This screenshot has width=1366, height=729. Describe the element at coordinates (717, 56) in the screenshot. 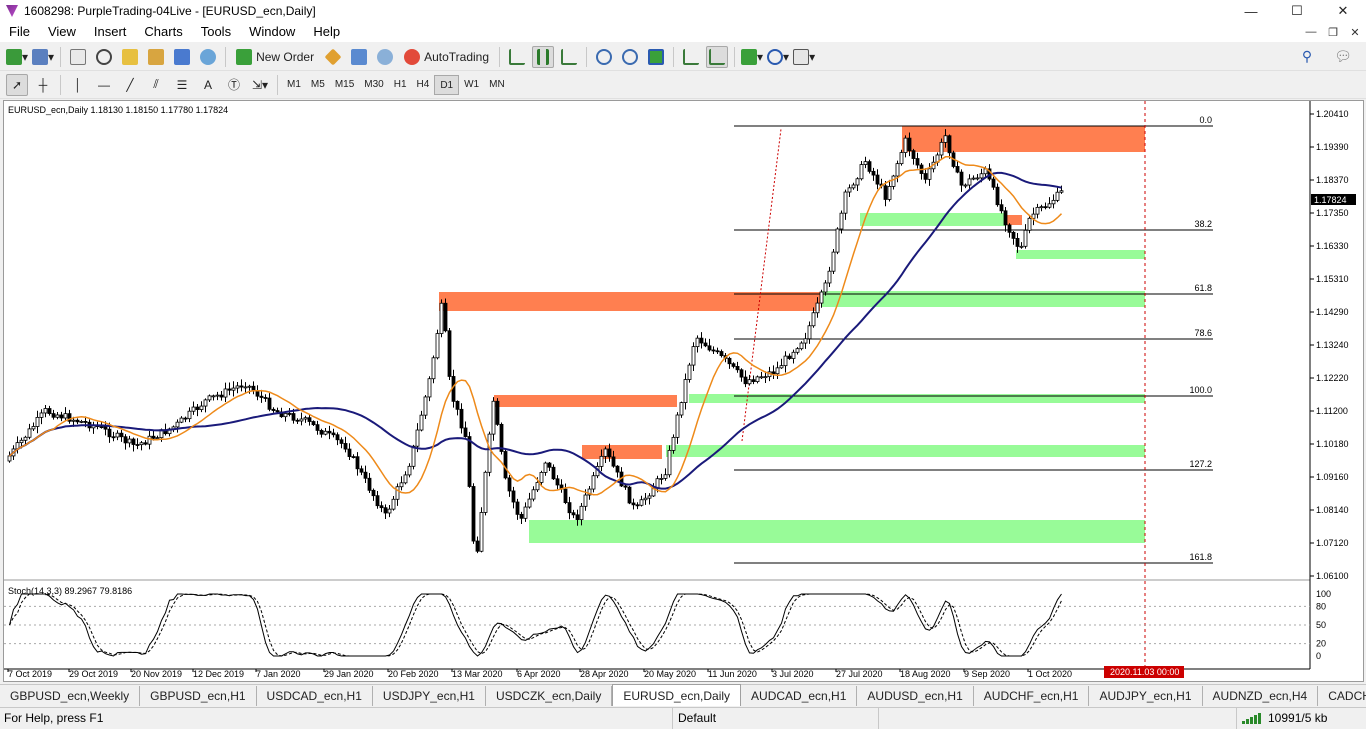

I see `auto-scroll-button` at that location.